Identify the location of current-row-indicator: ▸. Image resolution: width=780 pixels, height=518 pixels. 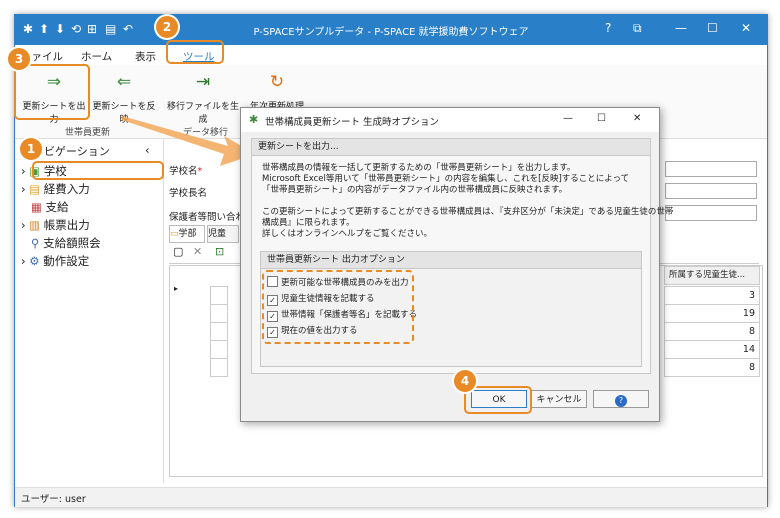
(176, 288).